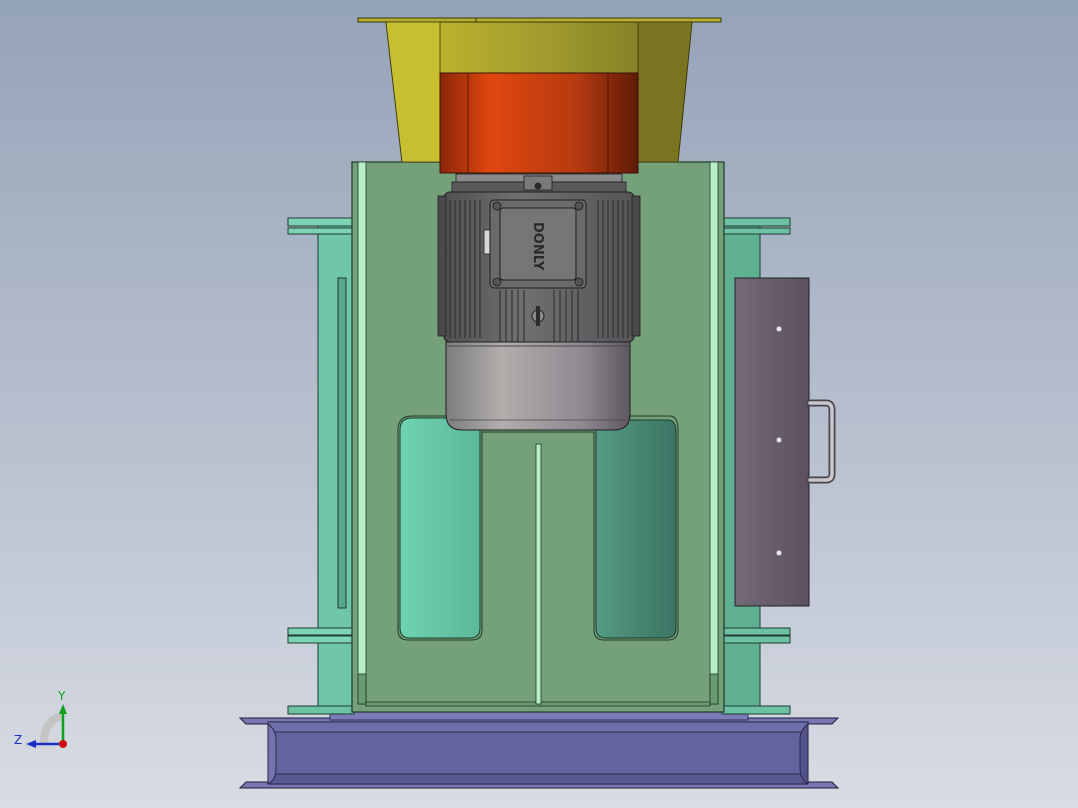  I want to click on door-handle, so click(821, 441).